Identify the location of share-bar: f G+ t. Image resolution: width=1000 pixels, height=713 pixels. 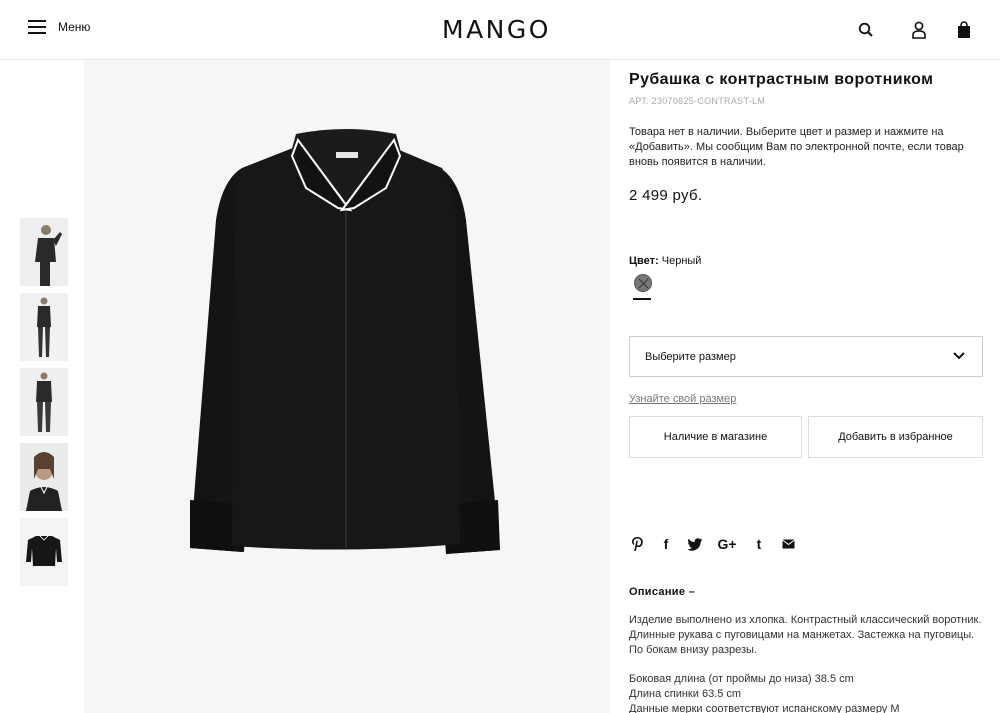
(719, 544).